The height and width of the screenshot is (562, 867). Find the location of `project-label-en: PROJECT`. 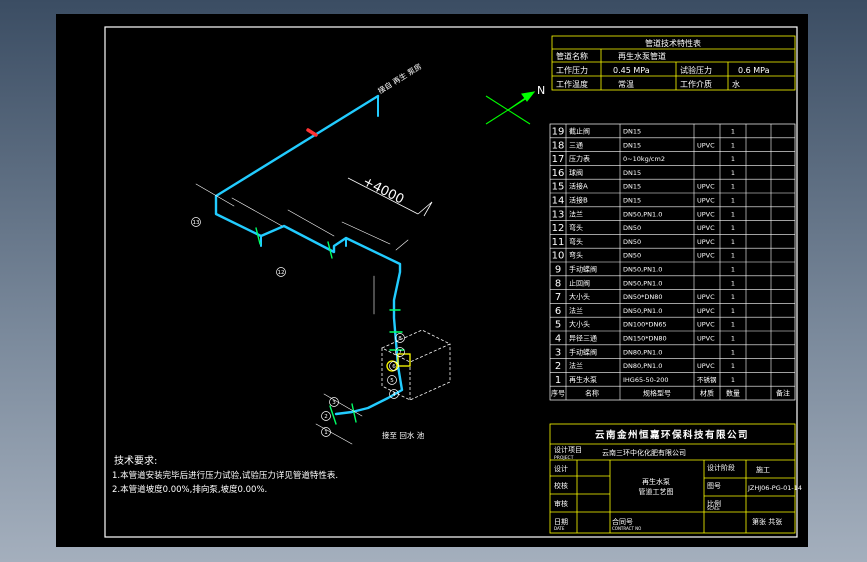

project-label-en: PROJECT is located at coordinates (564, 458).